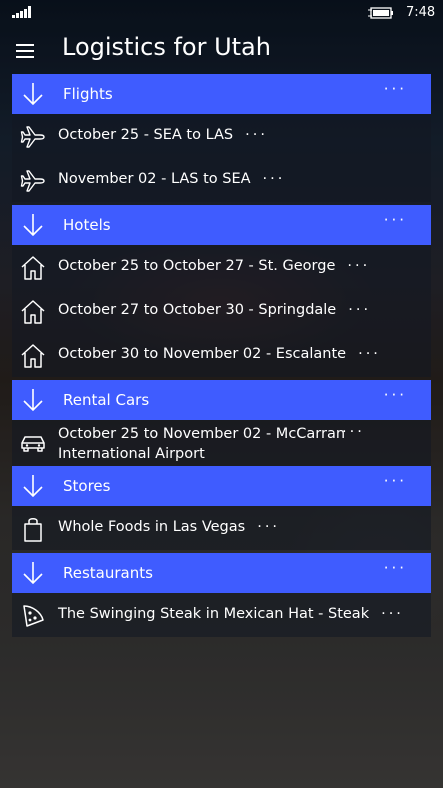 The image size is (443, 788). What do you see at coordinates (221, 14) in the screenshot?
I see `status-bar: 7:48` at bounding box center [221, 14].